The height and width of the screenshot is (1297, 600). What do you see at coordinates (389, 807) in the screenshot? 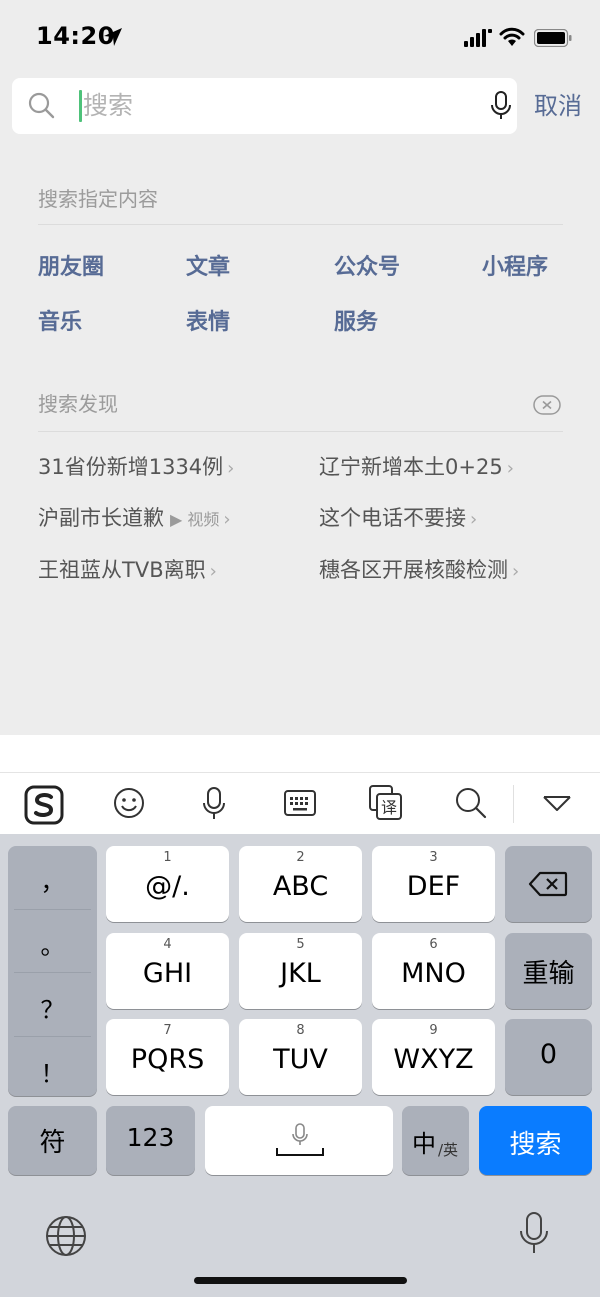
I see `translate-glyph: 译` at bounding box center [389, 807].